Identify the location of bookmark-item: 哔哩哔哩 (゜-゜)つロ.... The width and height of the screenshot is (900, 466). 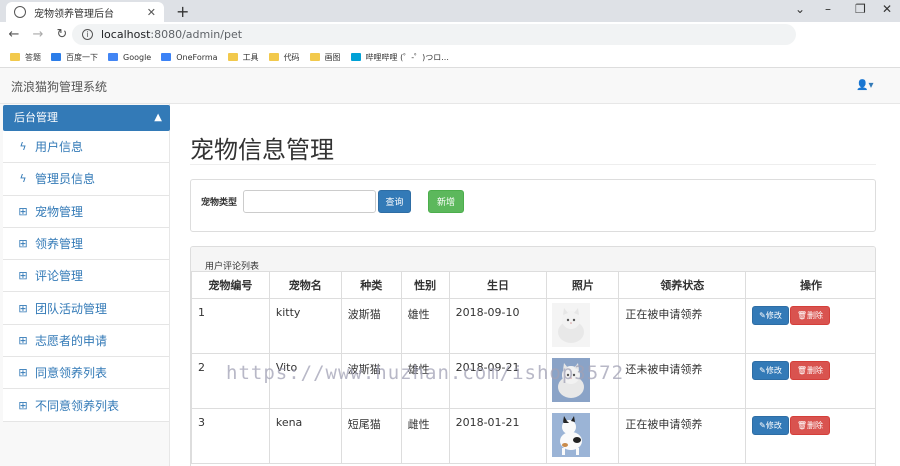
(399, 57).